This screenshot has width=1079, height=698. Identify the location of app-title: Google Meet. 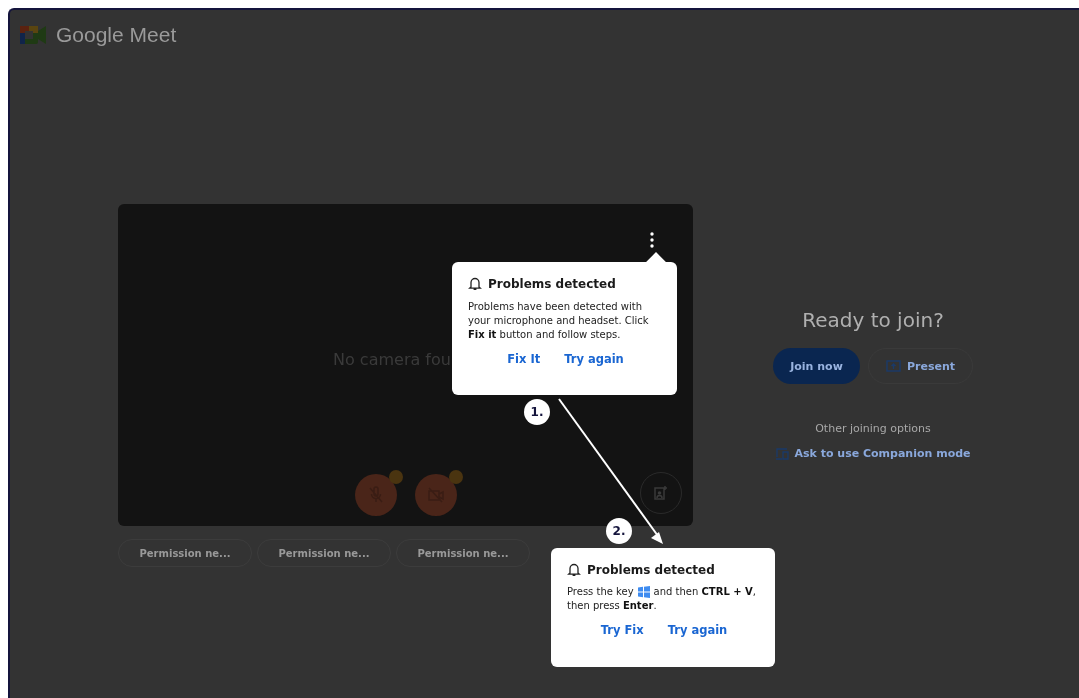
(116, 35).